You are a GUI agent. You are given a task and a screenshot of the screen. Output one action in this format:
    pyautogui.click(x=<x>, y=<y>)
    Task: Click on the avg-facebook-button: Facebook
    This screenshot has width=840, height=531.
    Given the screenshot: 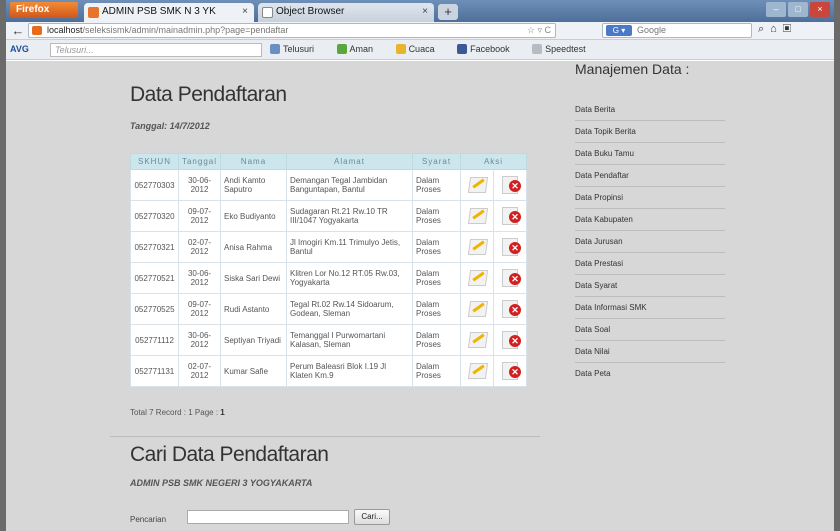 What is the action you would take?
    pyautogui.click(x=488, y=49)
    